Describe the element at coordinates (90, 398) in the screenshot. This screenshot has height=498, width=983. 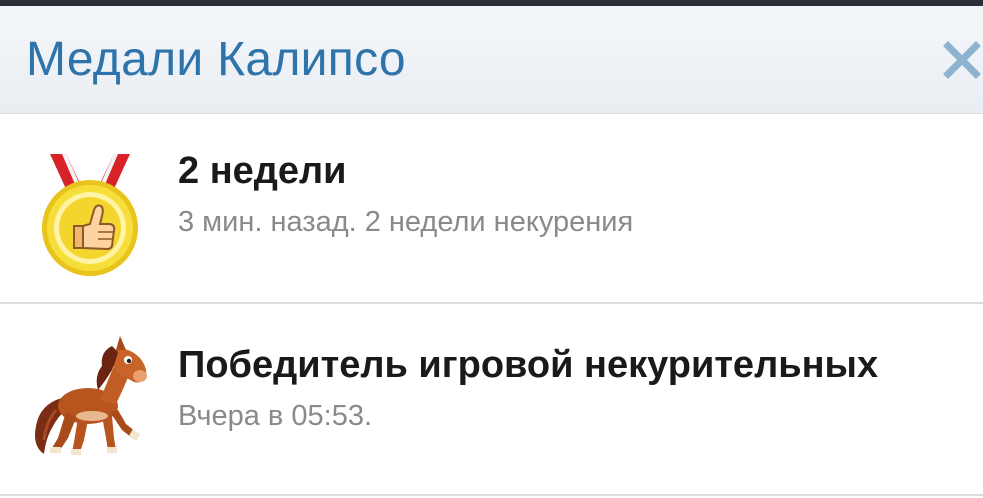
I see `horse-icon` at that location.